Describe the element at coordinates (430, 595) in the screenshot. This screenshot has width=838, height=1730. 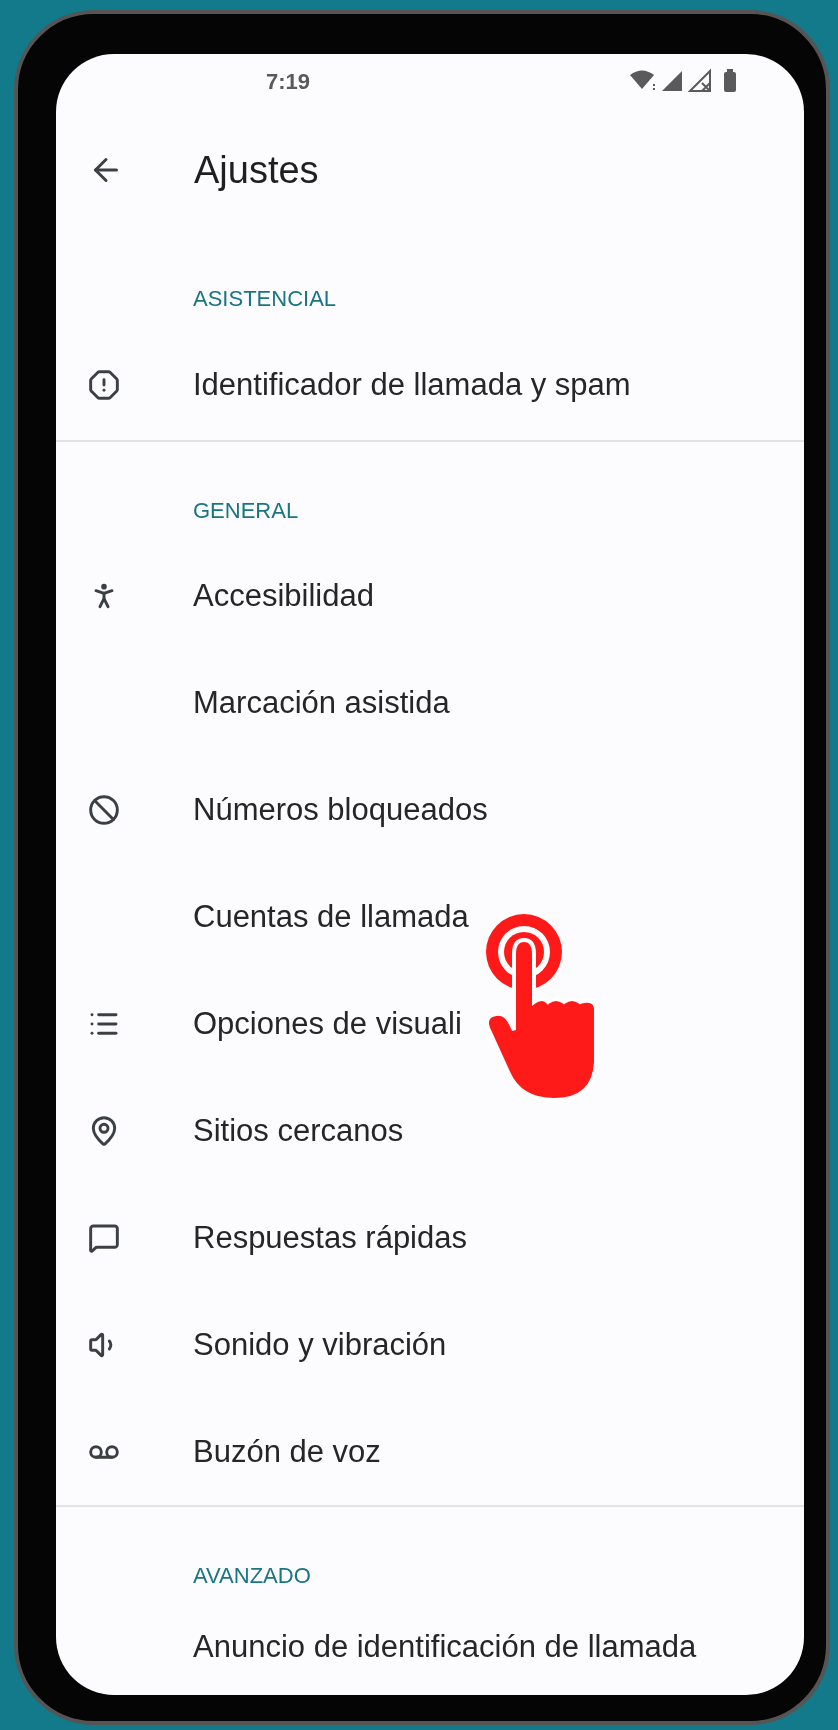
I see `settings-item: Accesibilidad` at that location.